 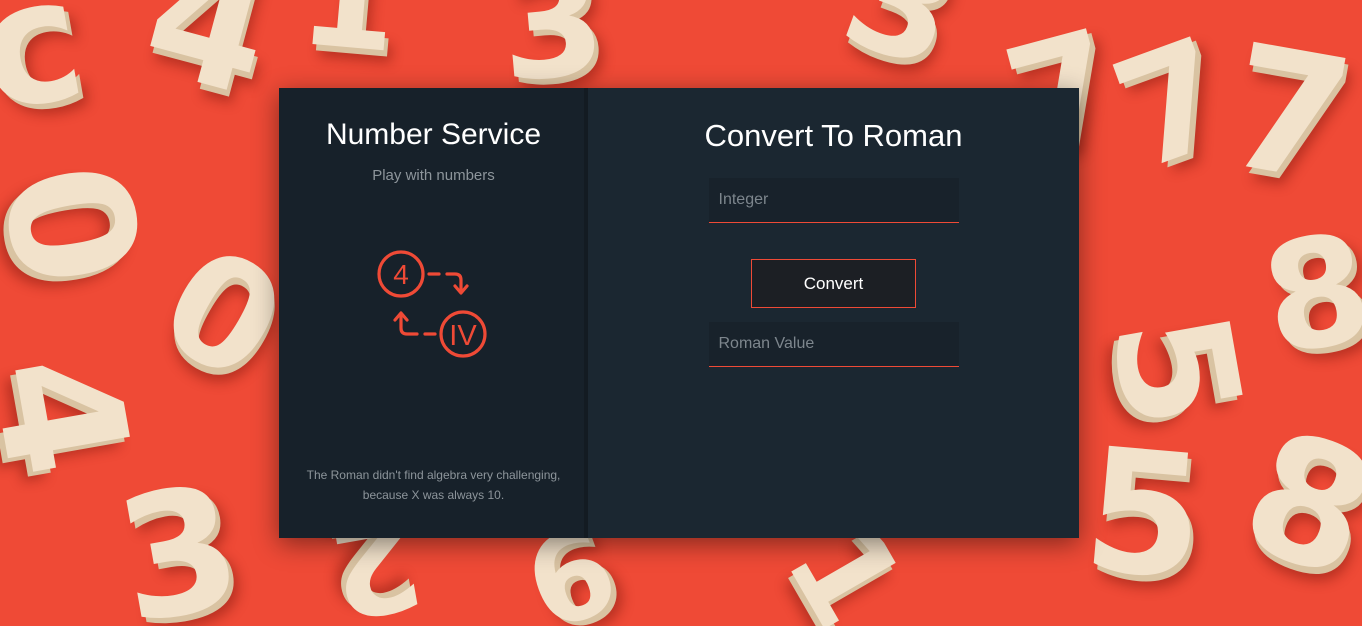 What do you see at coordinates (432, 304) in the screenshot?
I see `number-to-roman-icon: 4 IV` at bounding box center [432, 304].